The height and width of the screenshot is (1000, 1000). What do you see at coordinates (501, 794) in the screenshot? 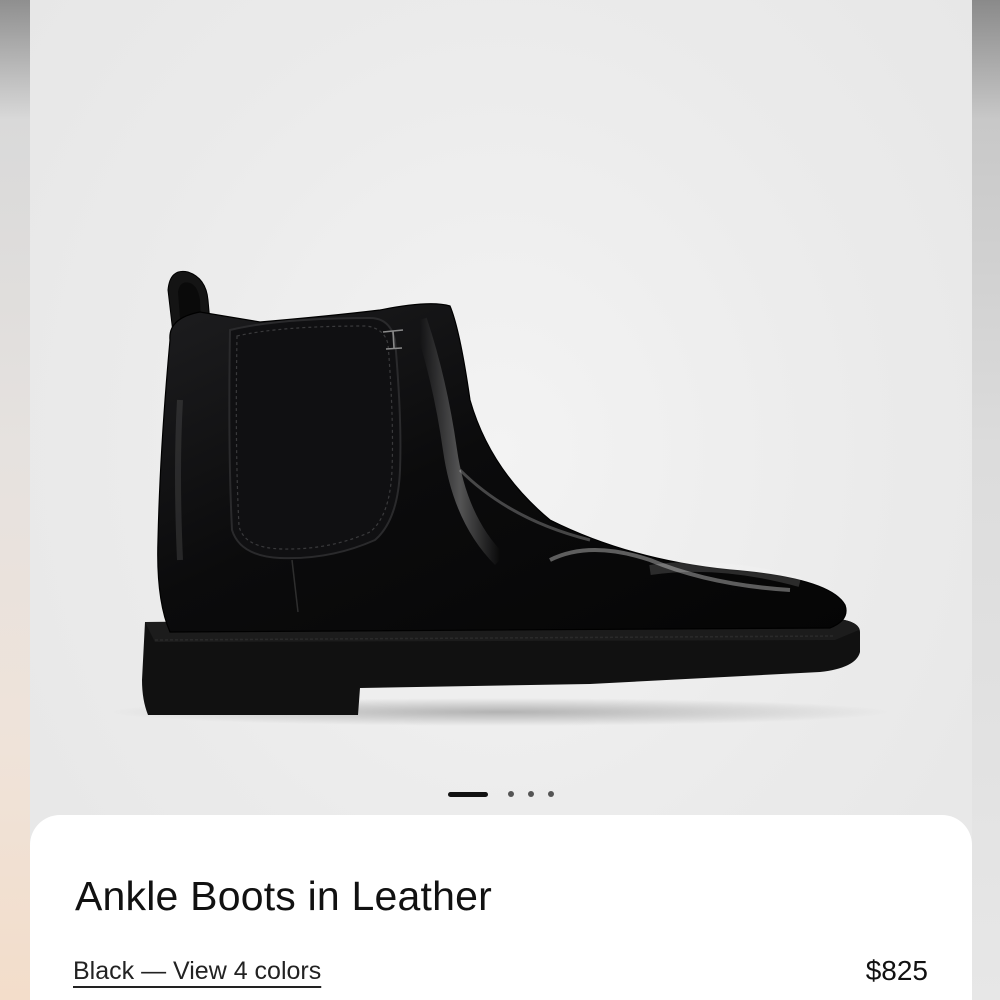
I see `carousel-indicator` at bounding box center [501, 794].